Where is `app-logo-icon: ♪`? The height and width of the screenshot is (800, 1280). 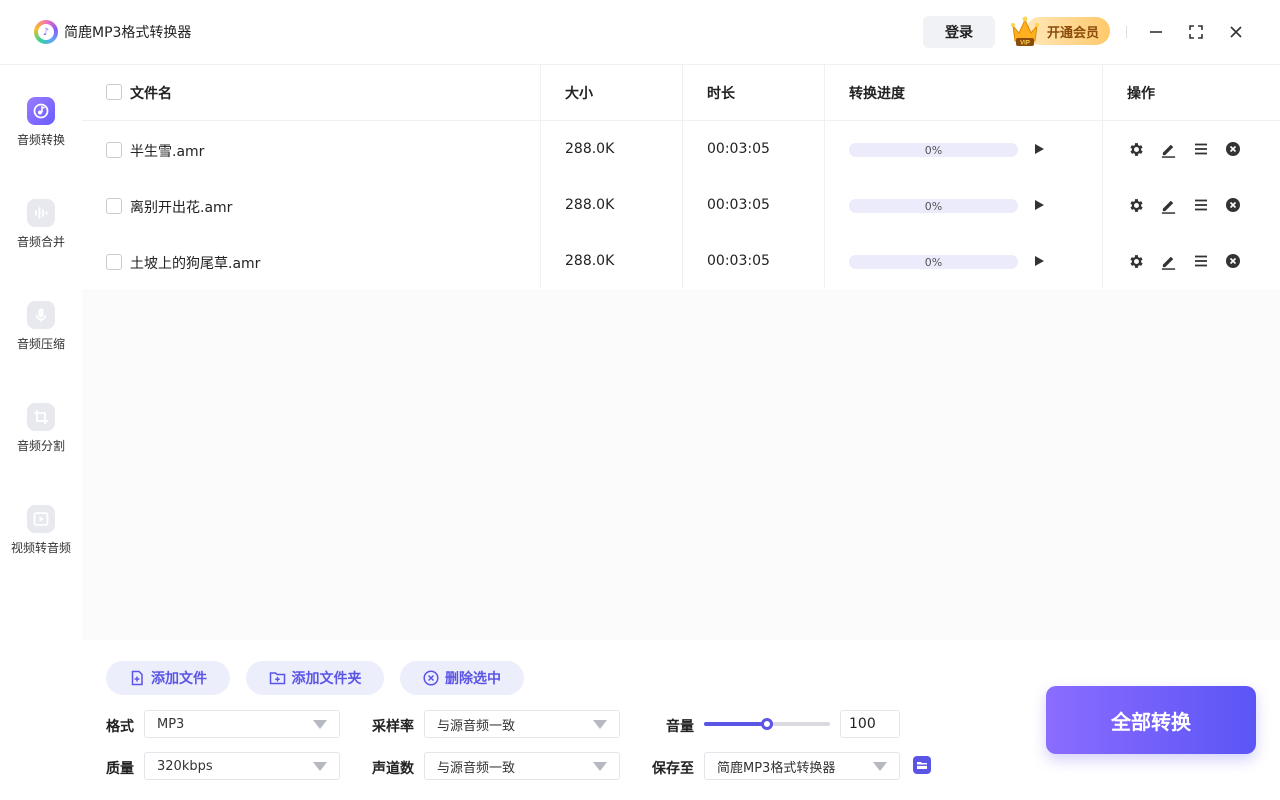 app-logo-icon: ♪ is located at coordinates (46, 32).